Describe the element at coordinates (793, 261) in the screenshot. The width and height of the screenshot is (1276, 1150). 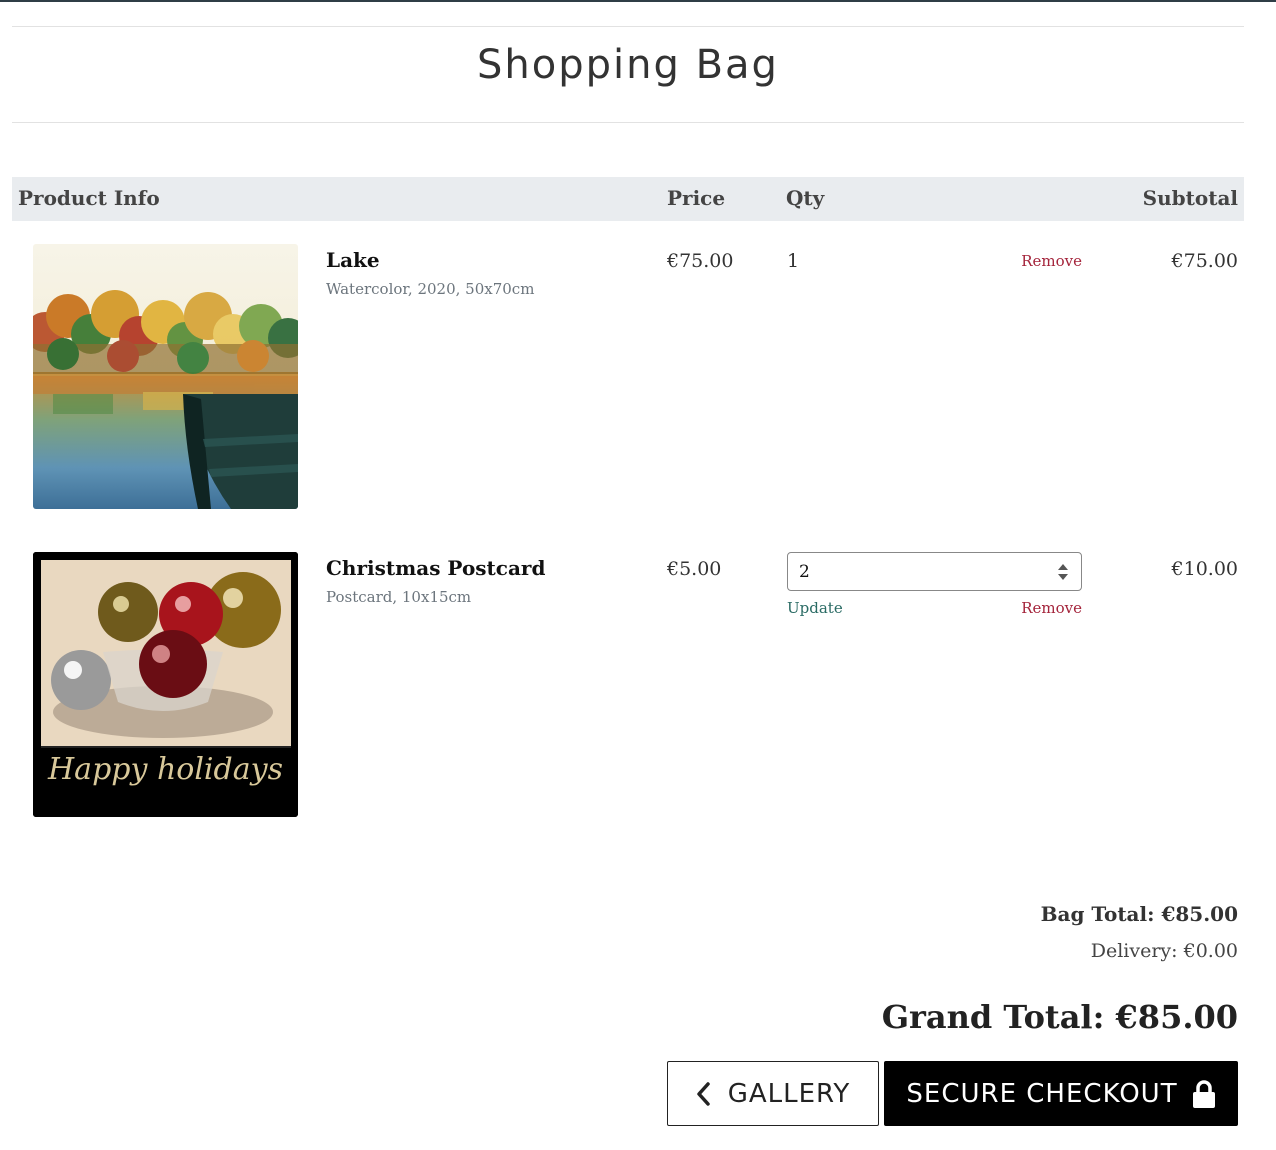
I see `product-qty: 1` at that location.